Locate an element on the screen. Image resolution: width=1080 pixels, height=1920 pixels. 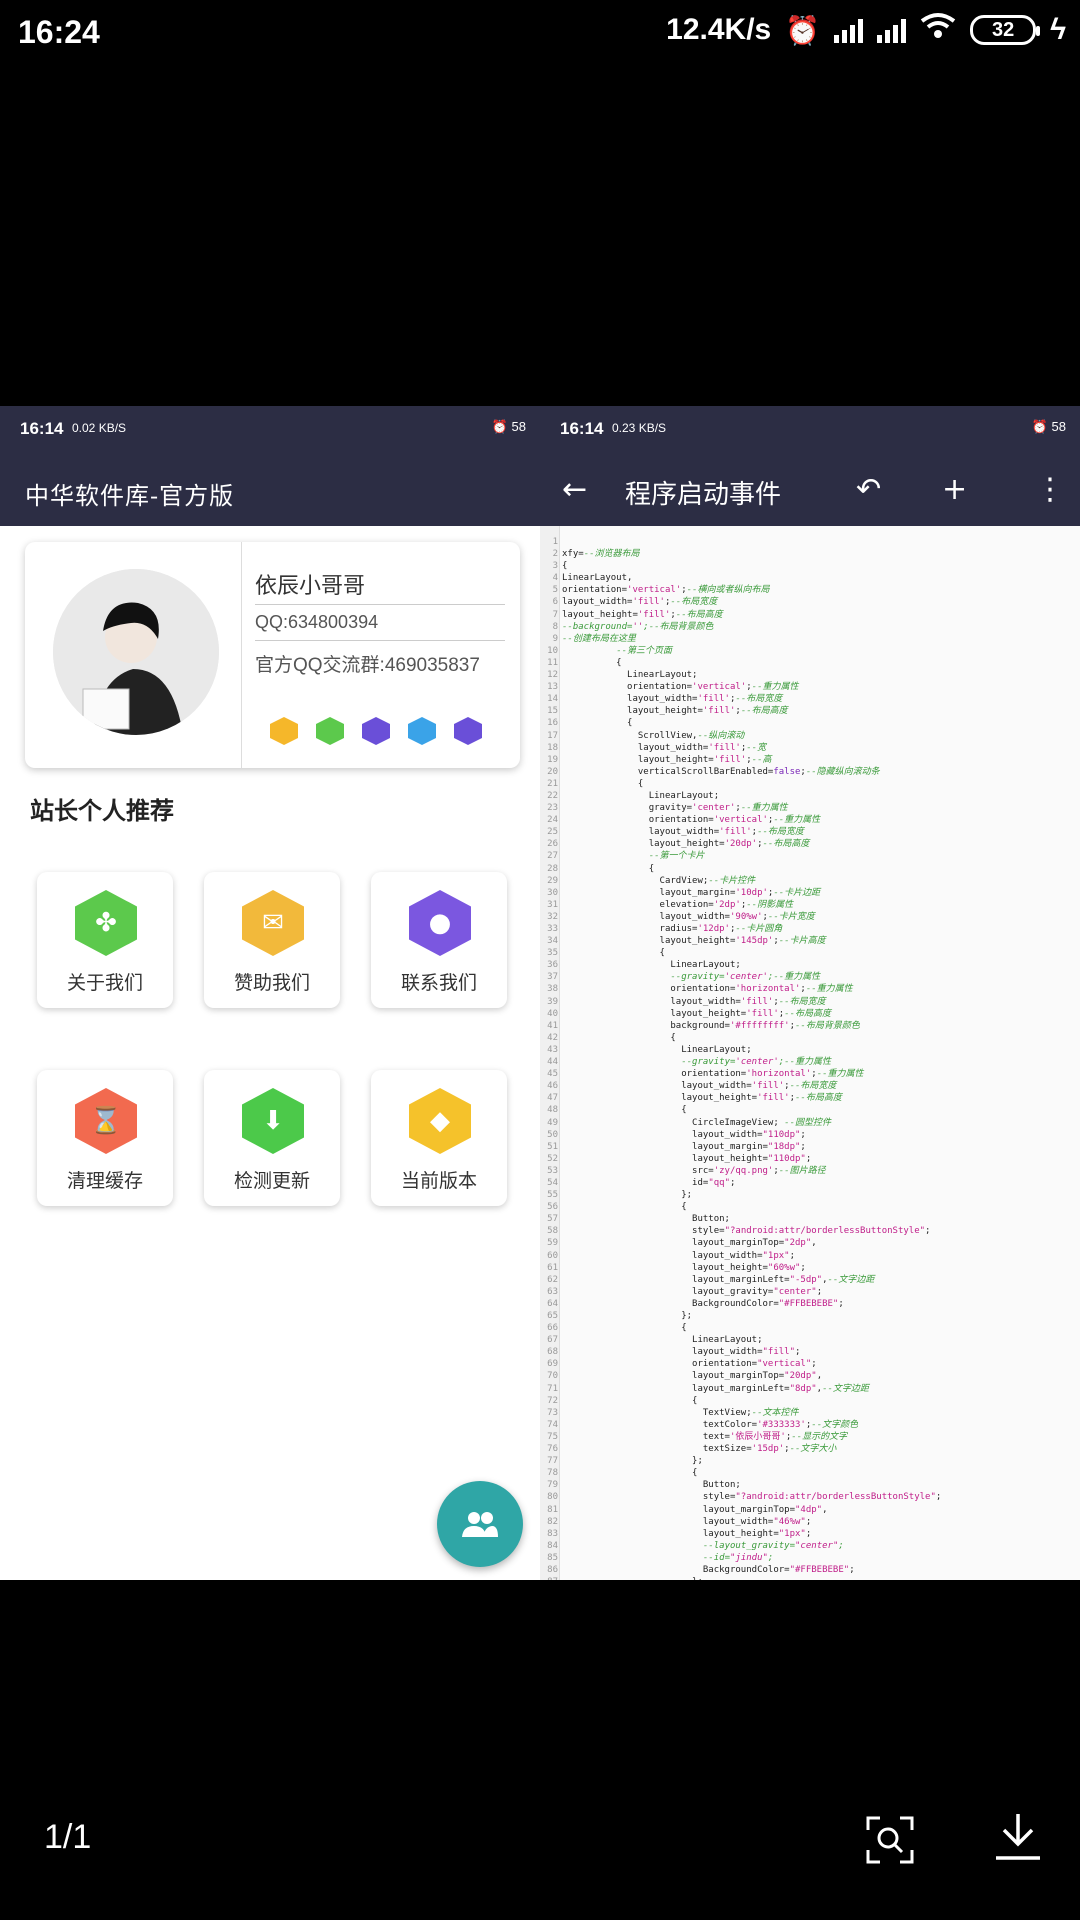
tile-check-update: ⬇ 检测更新 is located at coordinates (272, 1138).